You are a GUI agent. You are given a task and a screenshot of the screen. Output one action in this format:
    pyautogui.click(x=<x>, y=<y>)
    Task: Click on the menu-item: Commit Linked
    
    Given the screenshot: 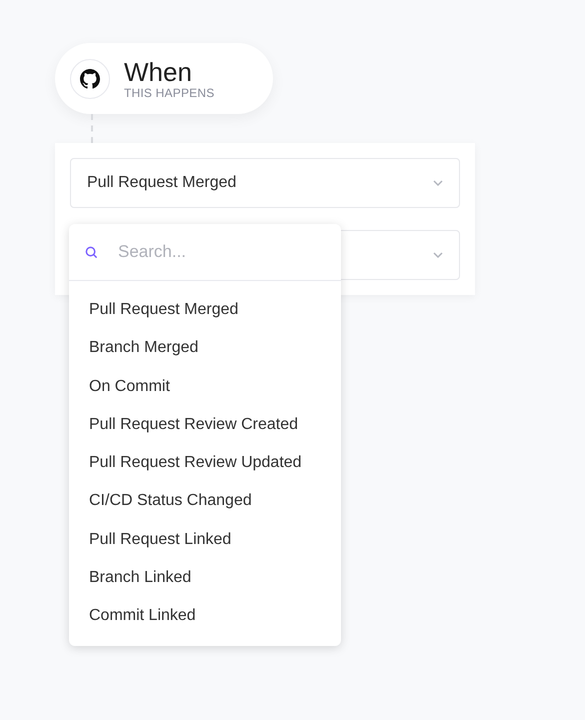 What is the action you would take?
    pyautogui.click(x=205, y=616)
    